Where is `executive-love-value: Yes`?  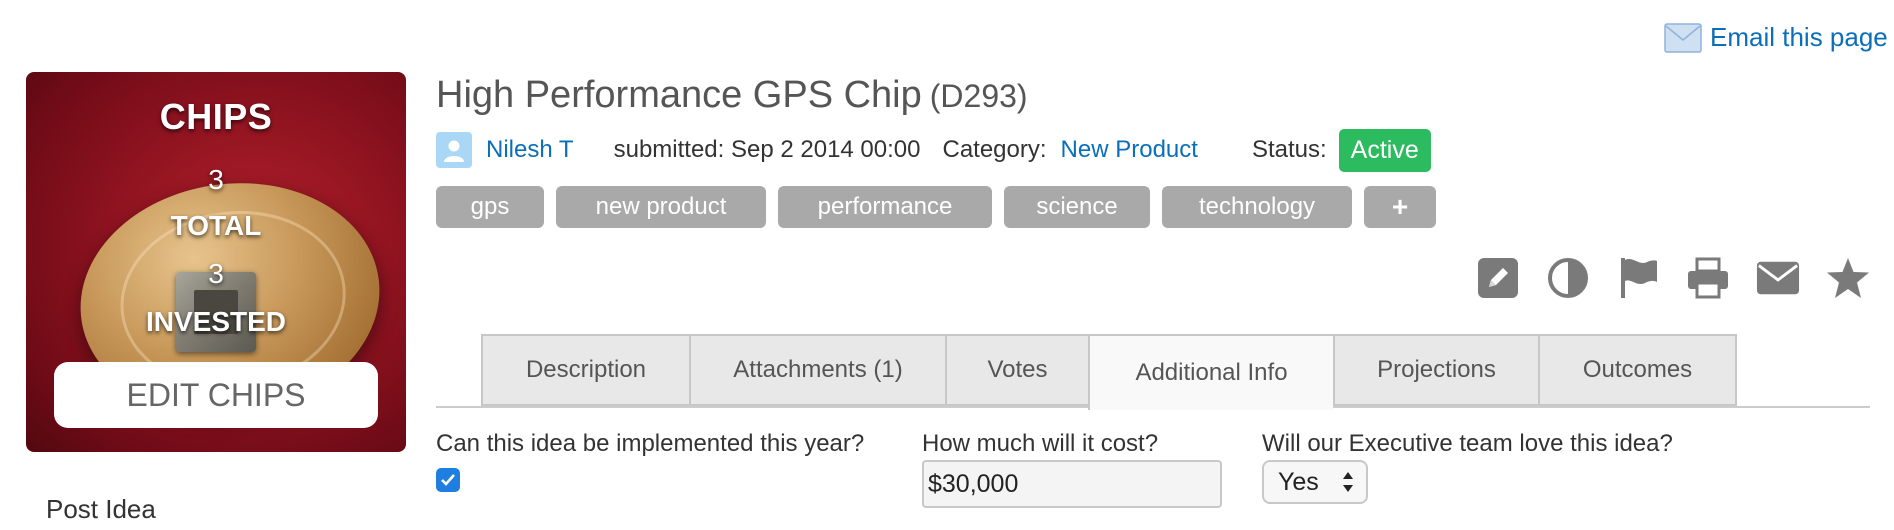
executive-love-value: Yes is located at coordinates (1298, 481).